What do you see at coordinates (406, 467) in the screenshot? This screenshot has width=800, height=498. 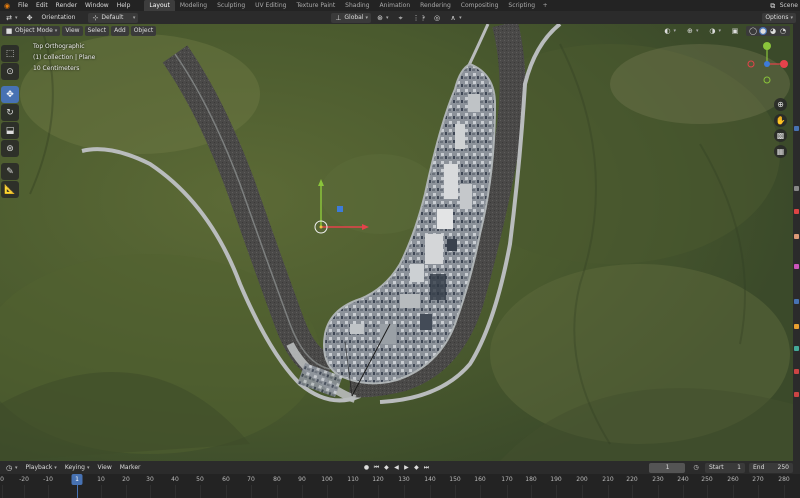 I see `play-icon: ▶` at bounding box center [406, 467].